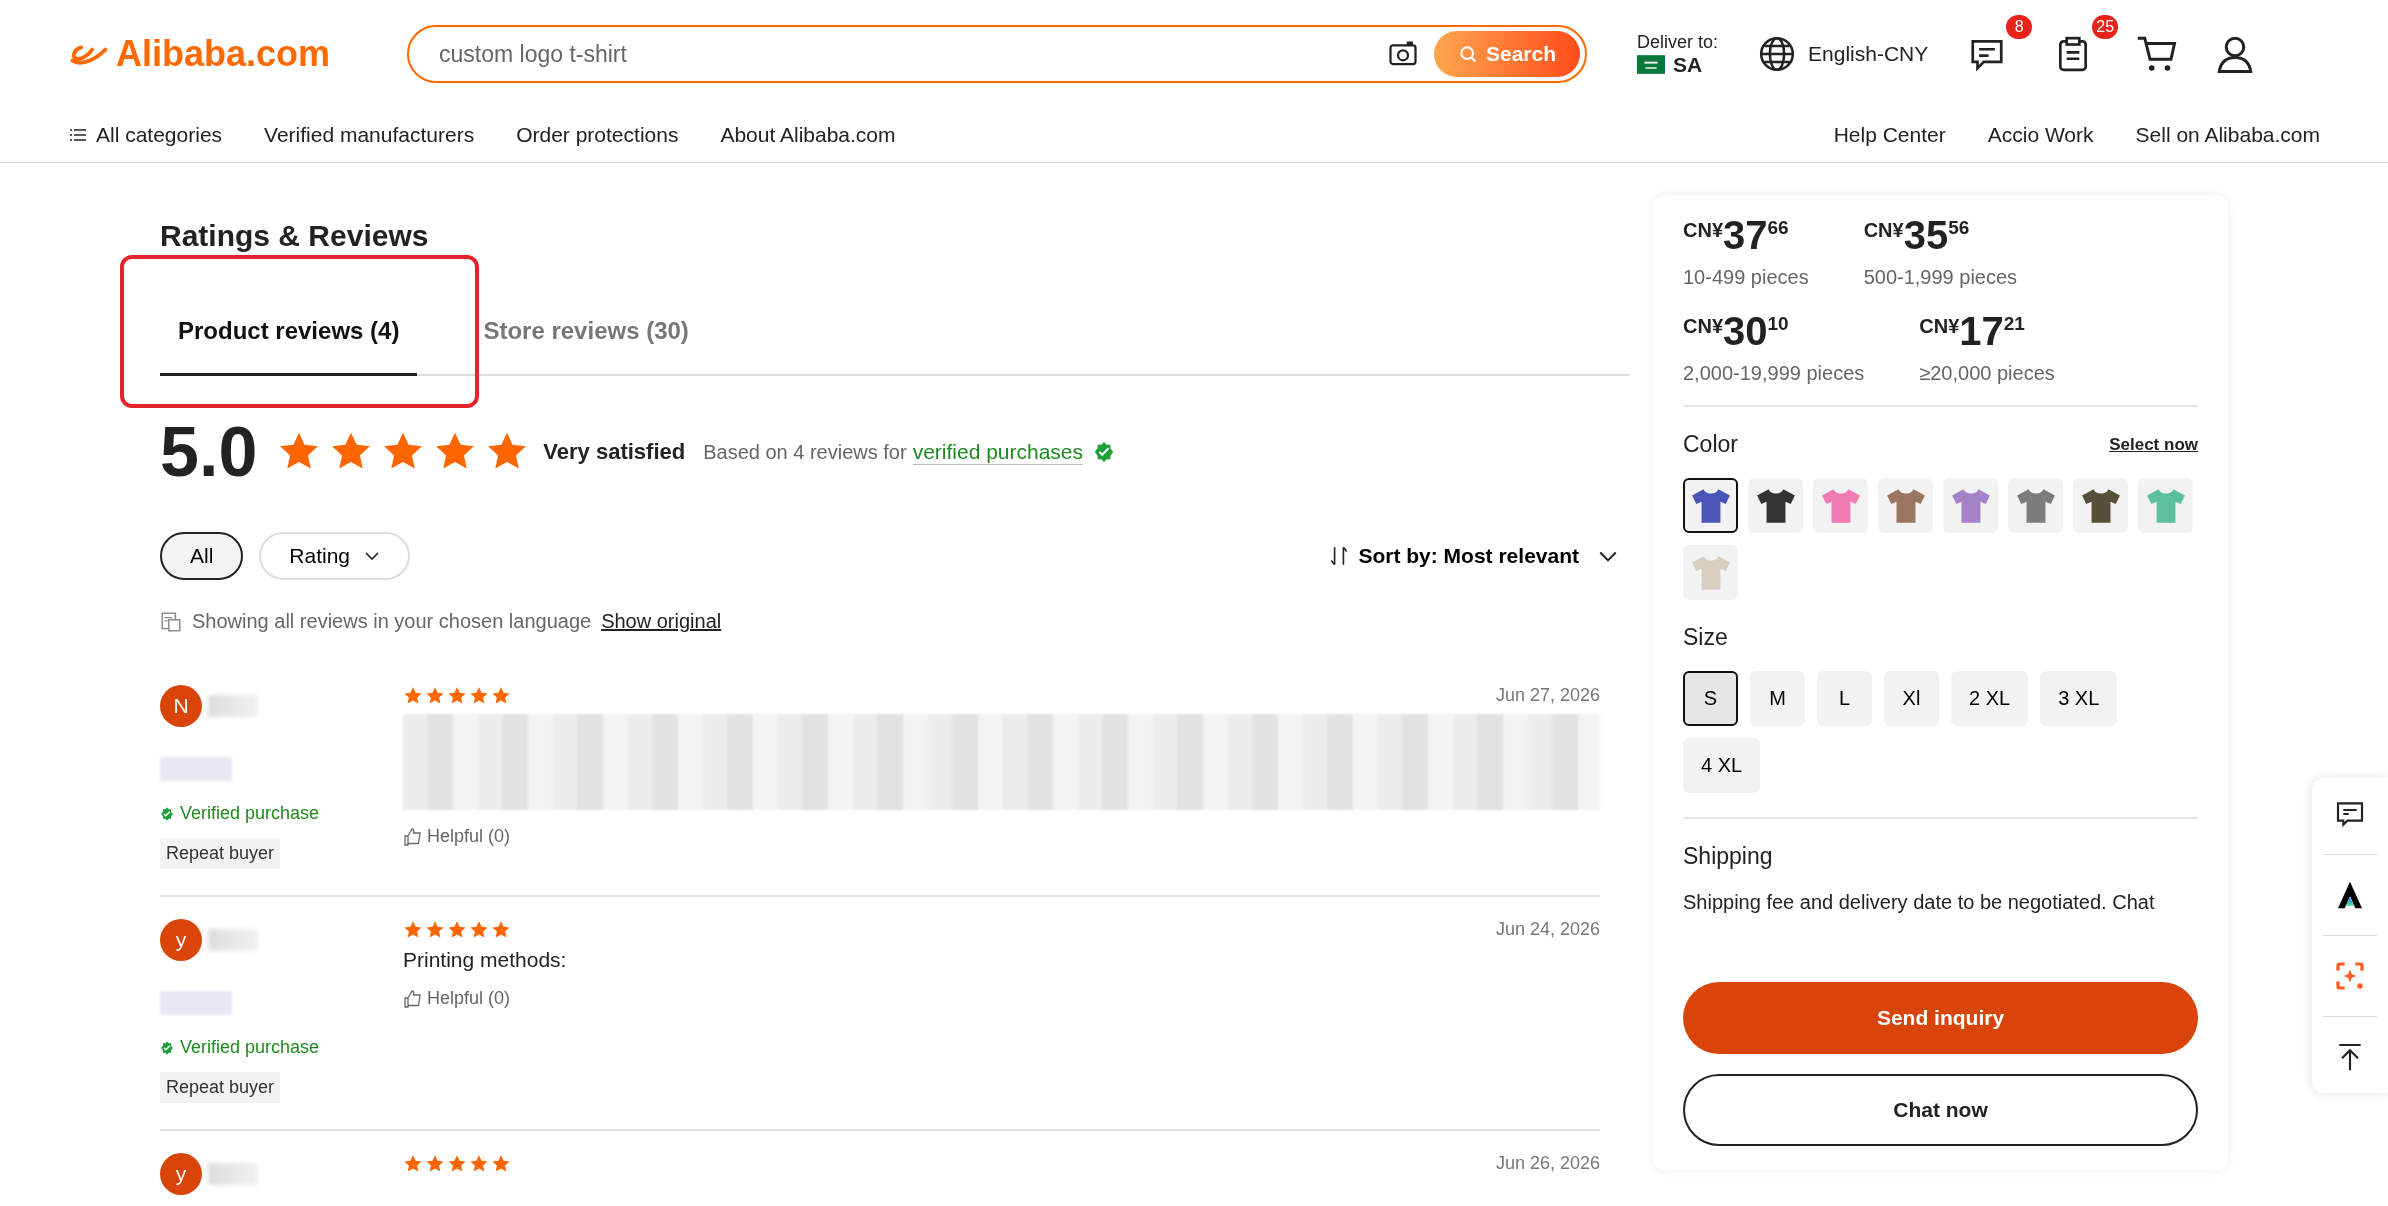 Image resolution: width=2388 pixels, height=1206 pixels. I want to click on size-option: 2 XL, so click(1990, 698).